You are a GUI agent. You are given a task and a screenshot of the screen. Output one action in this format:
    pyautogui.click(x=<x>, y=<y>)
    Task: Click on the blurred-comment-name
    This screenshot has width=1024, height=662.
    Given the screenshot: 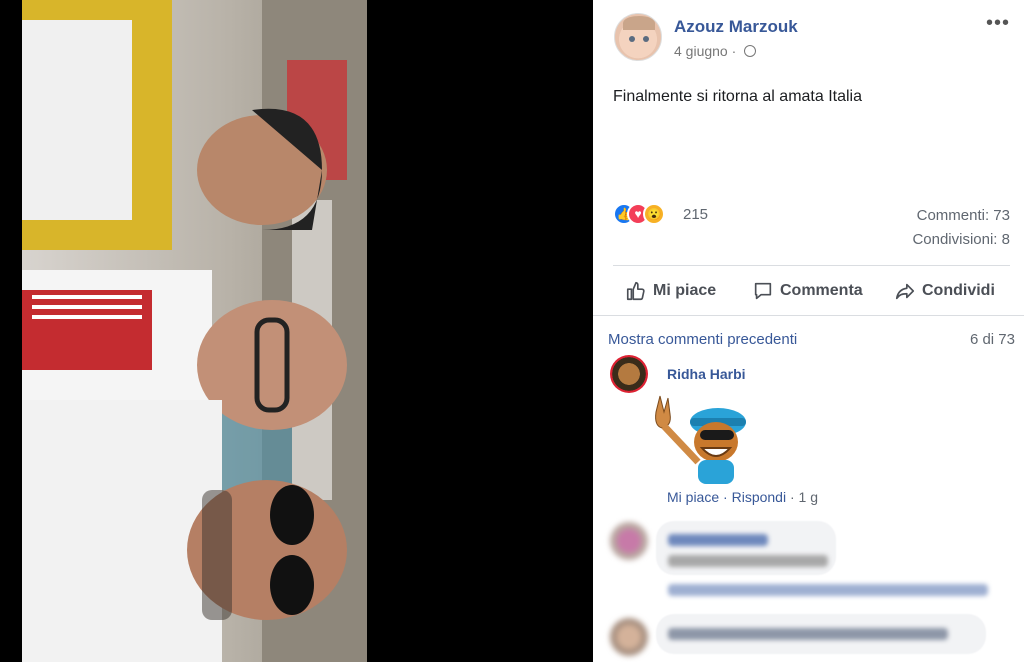 What is the action you would take?
    pyautogui.click(x=718, y=540)
    